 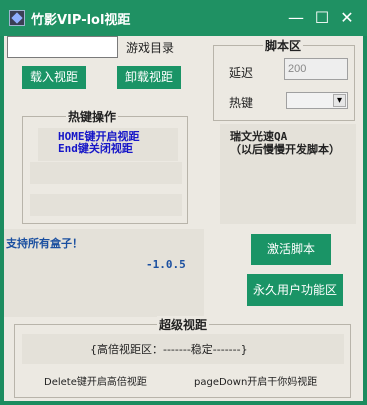 What do you see at coordinates (283, 45) in the screenshot?
I see `script-group-title: 脚本区` at bounding box center [283, 45].